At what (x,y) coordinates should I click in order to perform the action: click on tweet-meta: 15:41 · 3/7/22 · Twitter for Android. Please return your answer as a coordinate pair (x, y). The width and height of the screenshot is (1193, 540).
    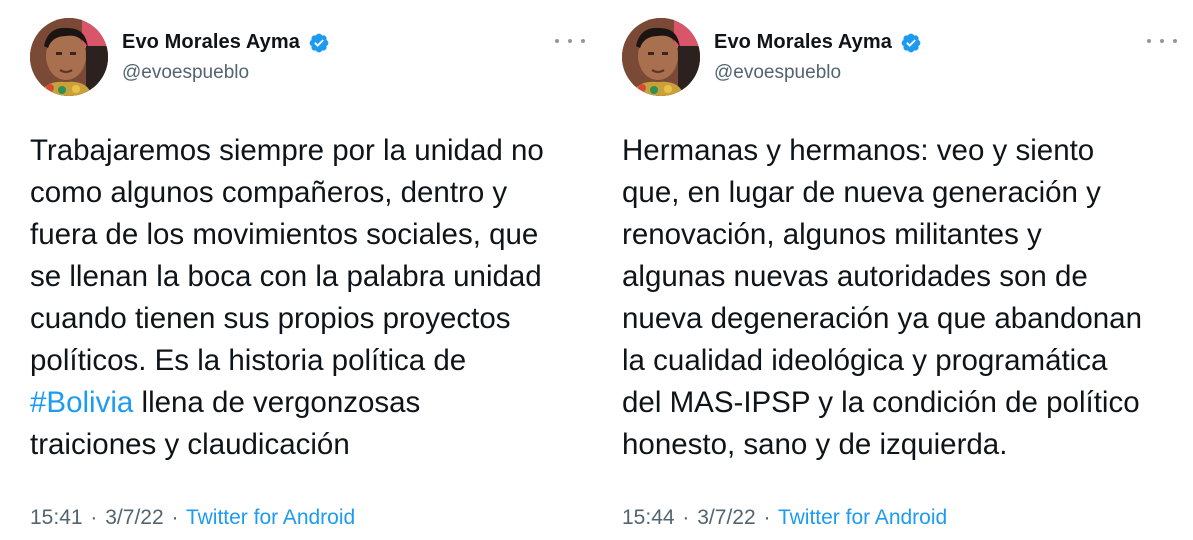
    Looking at the image, I should click on (192, 518).